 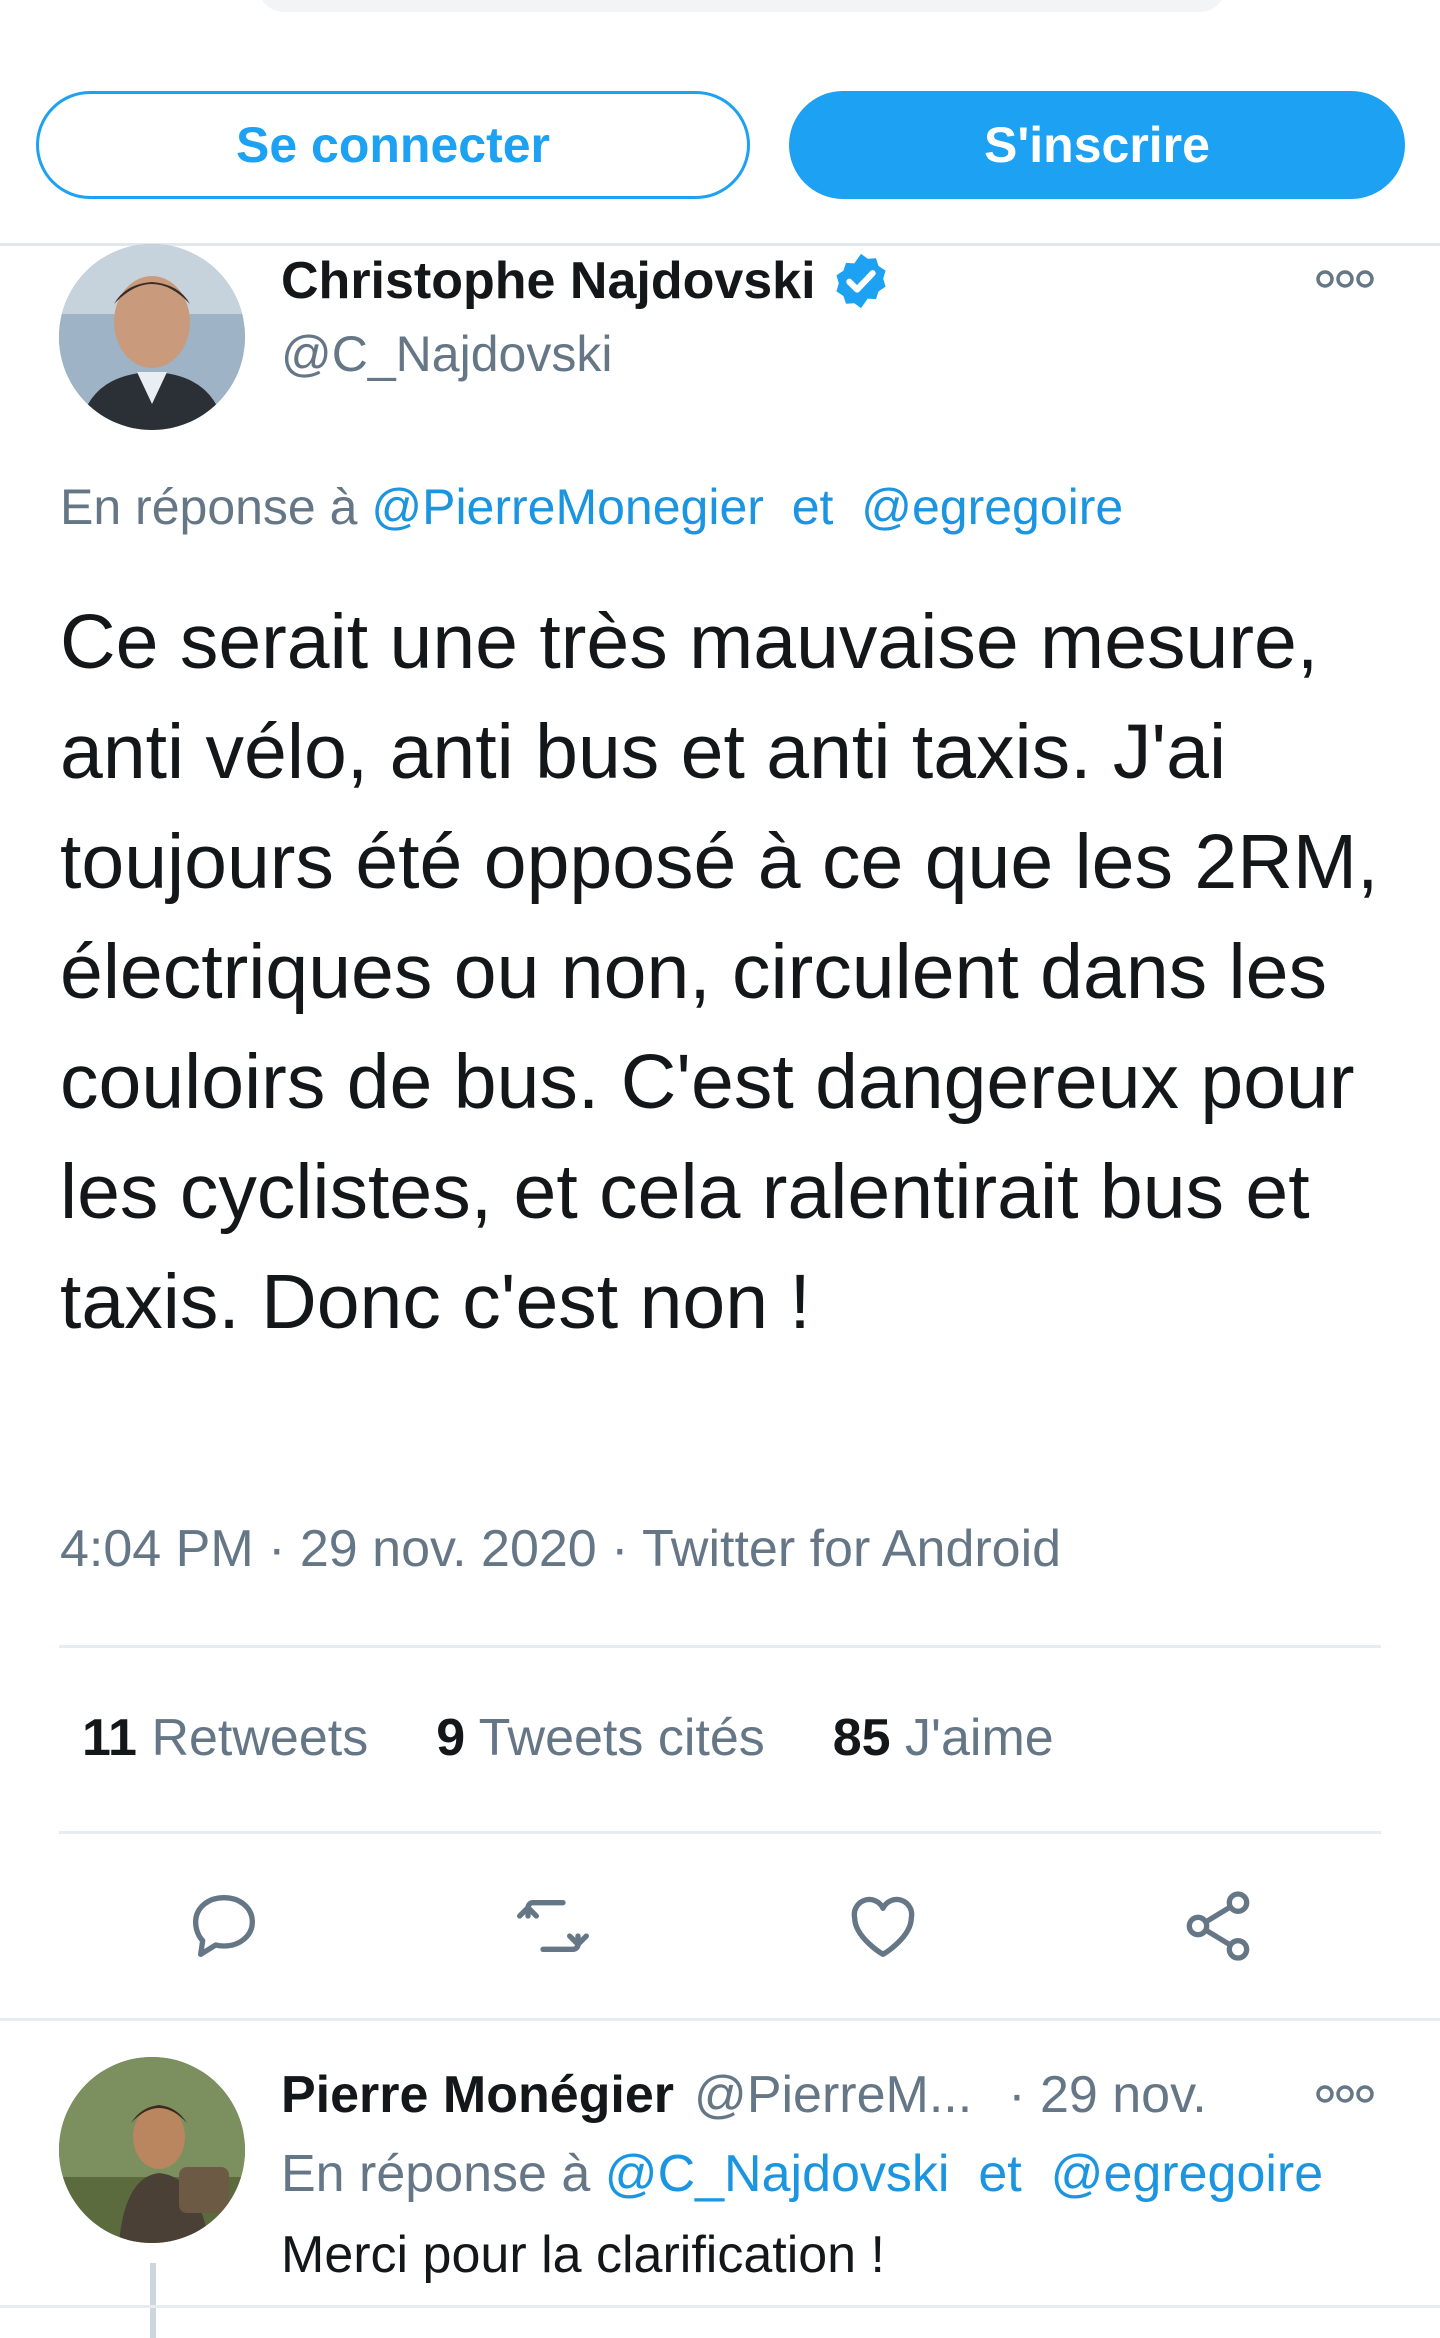 What do you see at coordinates (553, 1926) in the screenshot?
I see `retweet-icon` at bounding box center [553, 1926].